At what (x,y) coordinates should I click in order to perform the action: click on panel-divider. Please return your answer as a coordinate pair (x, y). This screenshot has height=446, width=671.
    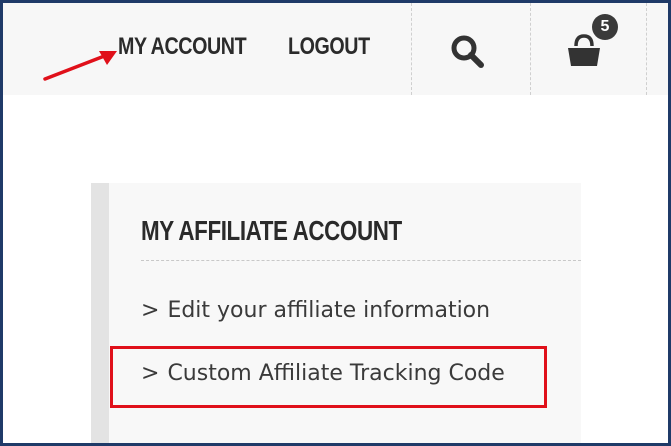
    Looking at the image, I should click on (361, 260).